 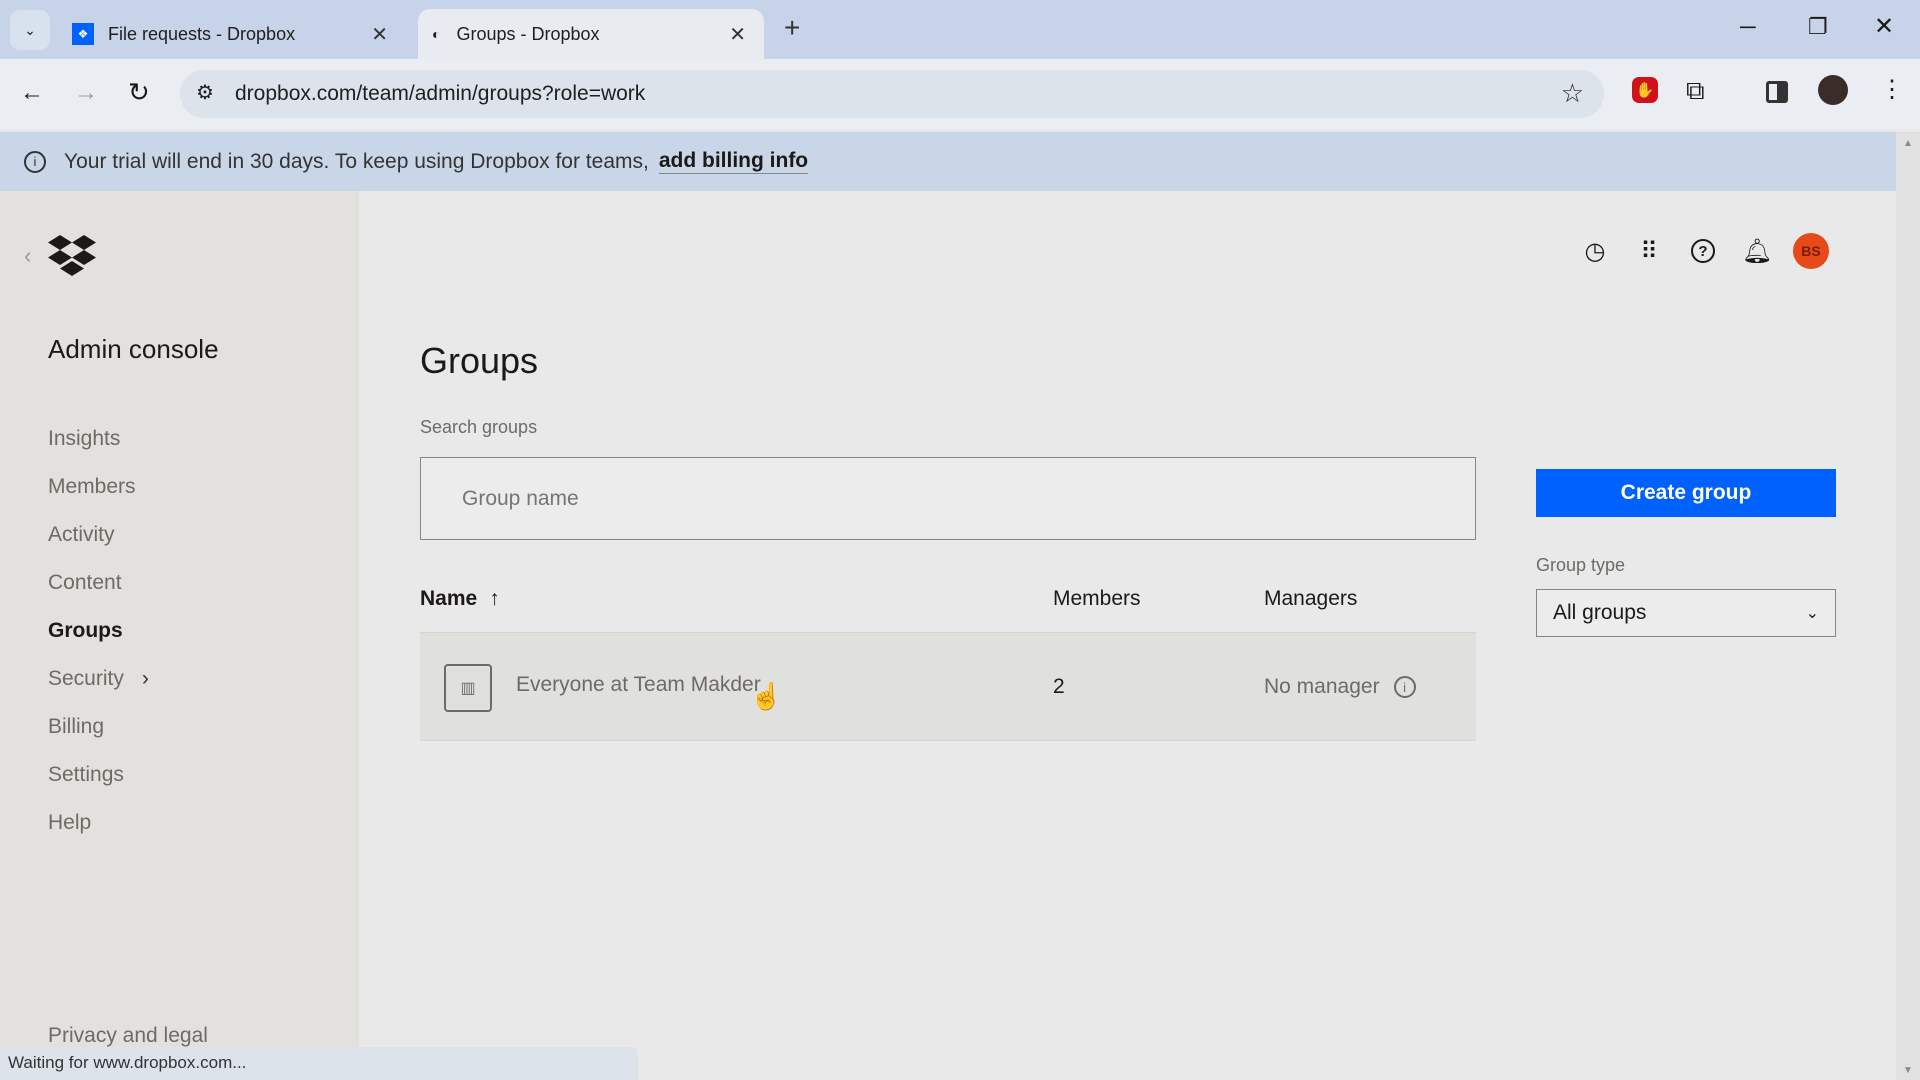 What do you see at coordinates (449, 598) in the screenshot?
I see `column-label: Name` at bounding box center [449, 598].